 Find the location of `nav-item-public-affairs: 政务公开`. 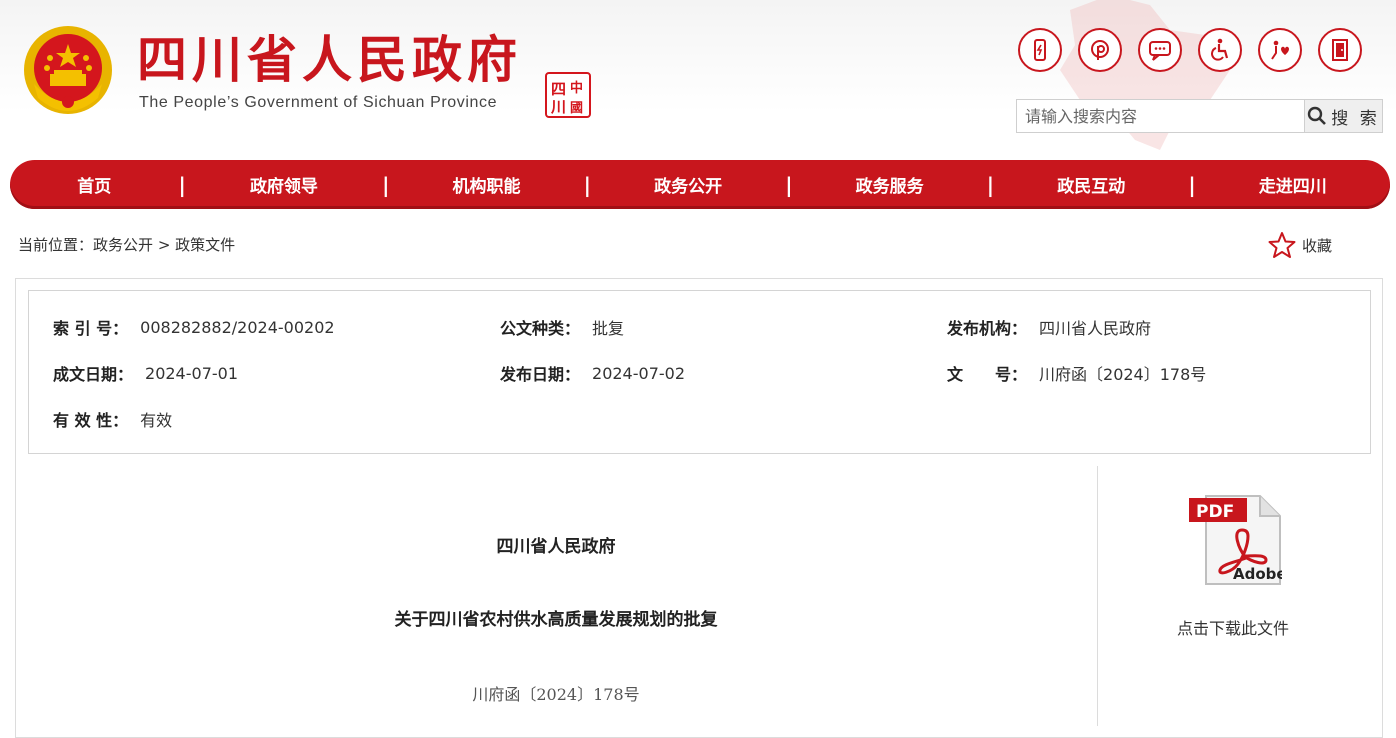

nav-item-public-affairs: 政务公开 is located at coordinates (688, 184).